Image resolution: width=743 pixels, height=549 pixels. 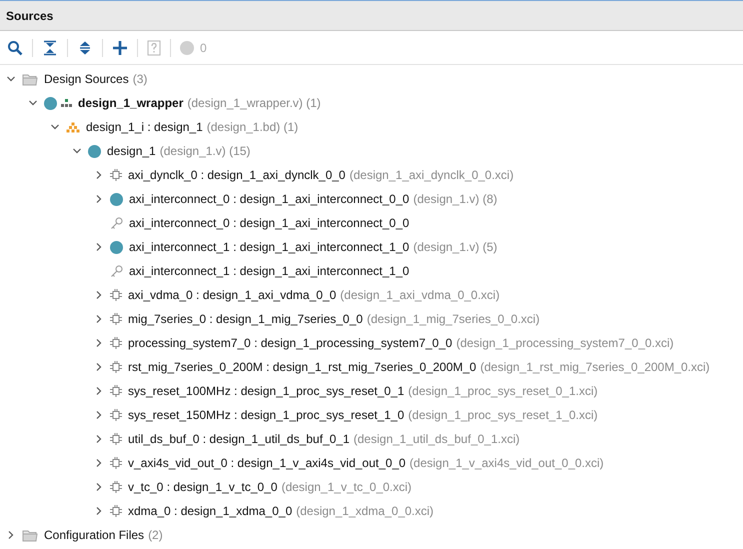 I want to click on tree-item-detail: (design_1.v) (15), so click(x=205, y=151).